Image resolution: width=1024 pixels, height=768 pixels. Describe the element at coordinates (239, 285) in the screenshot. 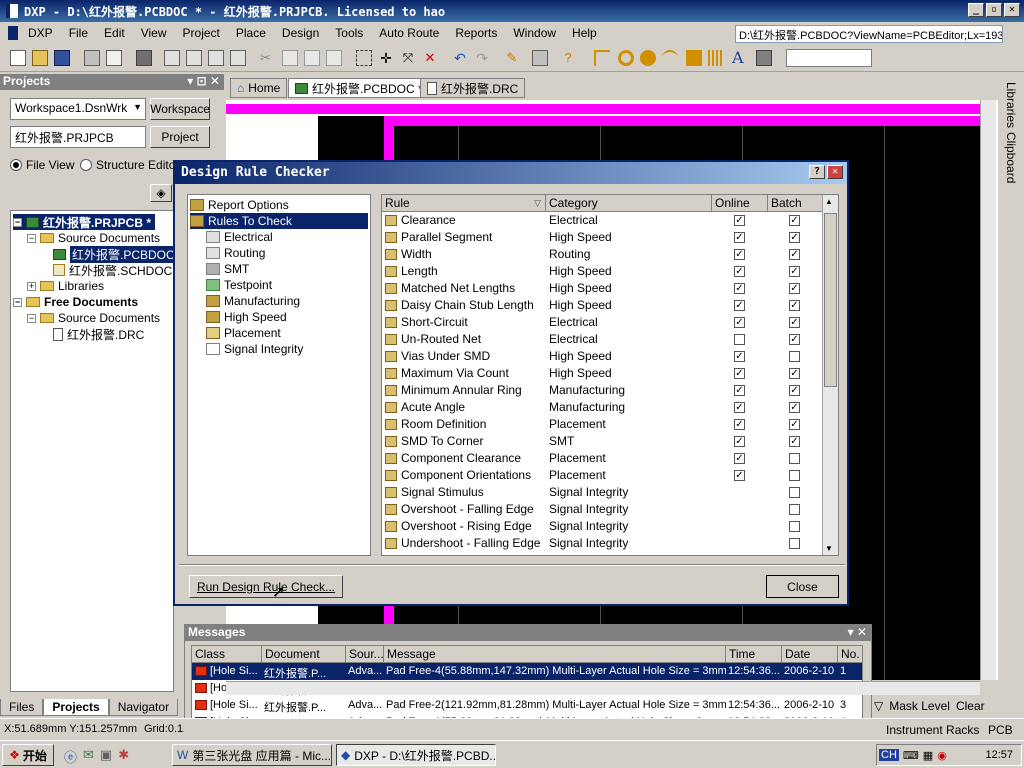

I see `tree-testpoint: Testpoint` at that location.